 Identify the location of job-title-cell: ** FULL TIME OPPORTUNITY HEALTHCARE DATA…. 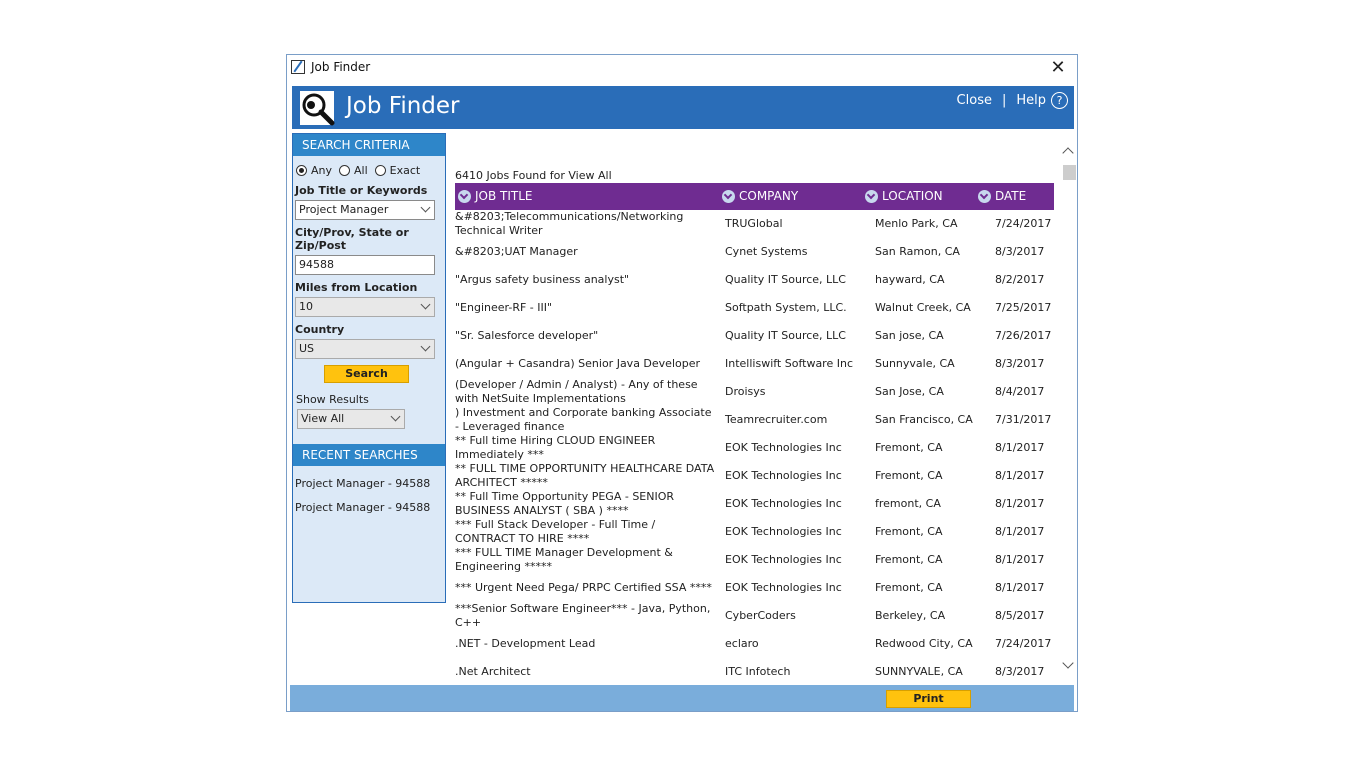
(585, 475).